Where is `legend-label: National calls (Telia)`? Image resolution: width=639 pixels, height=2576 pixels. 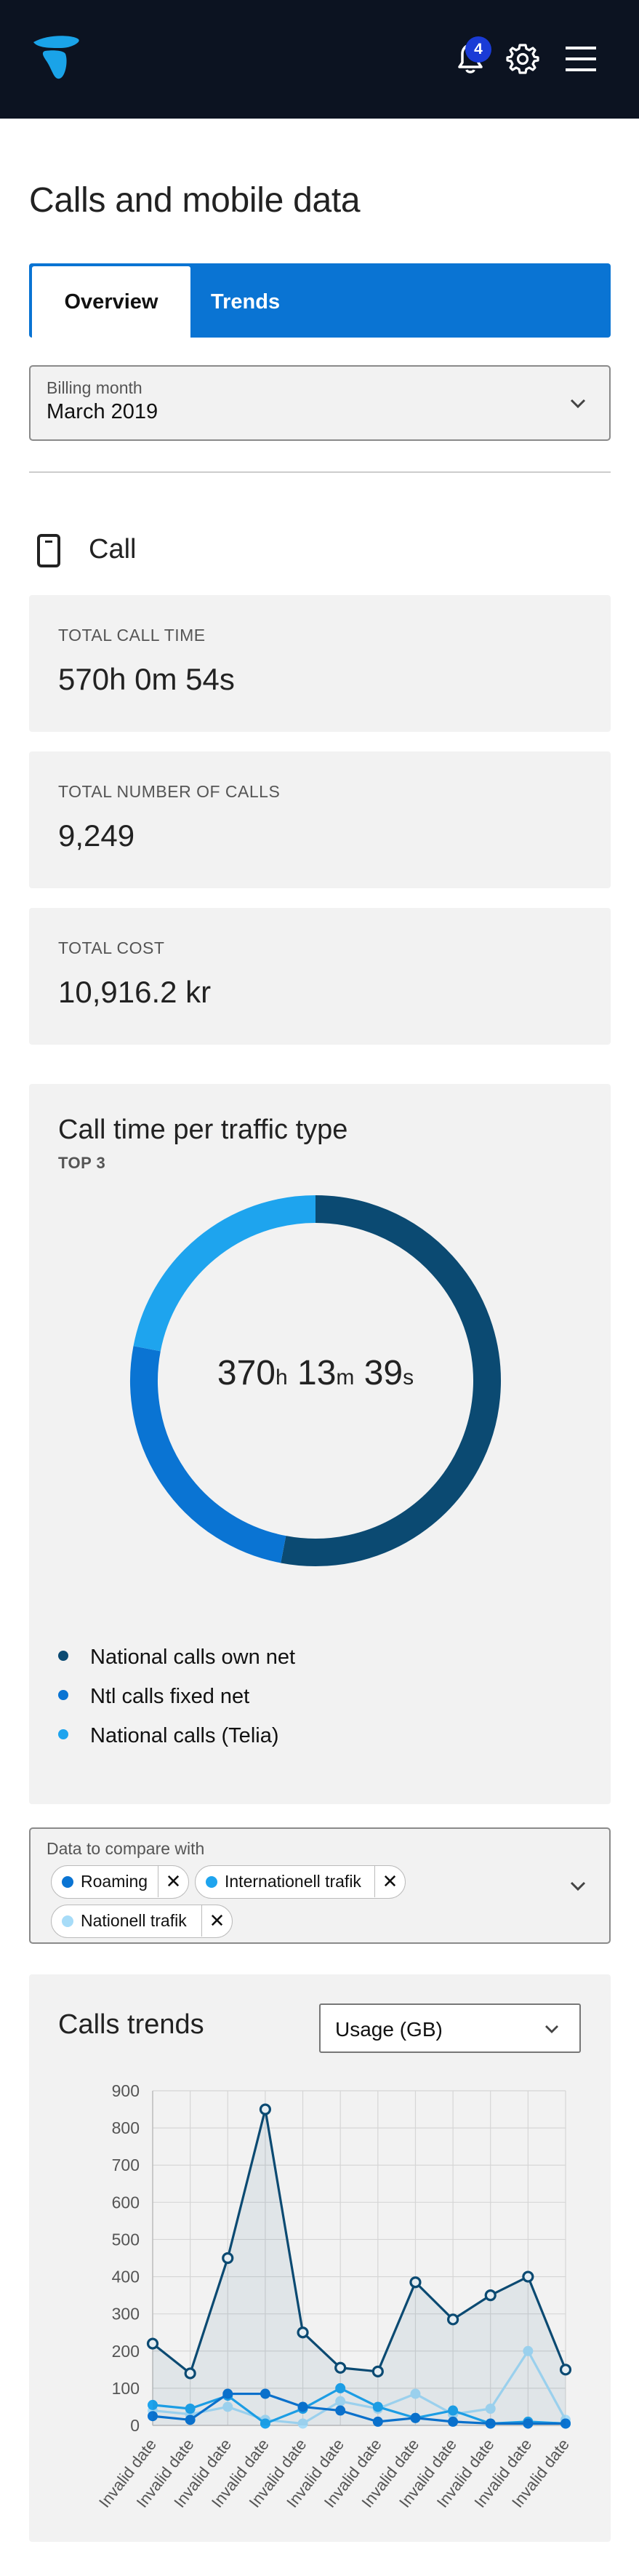 legend-label: National calls (Telia) is located at coordinates (185, 1735).